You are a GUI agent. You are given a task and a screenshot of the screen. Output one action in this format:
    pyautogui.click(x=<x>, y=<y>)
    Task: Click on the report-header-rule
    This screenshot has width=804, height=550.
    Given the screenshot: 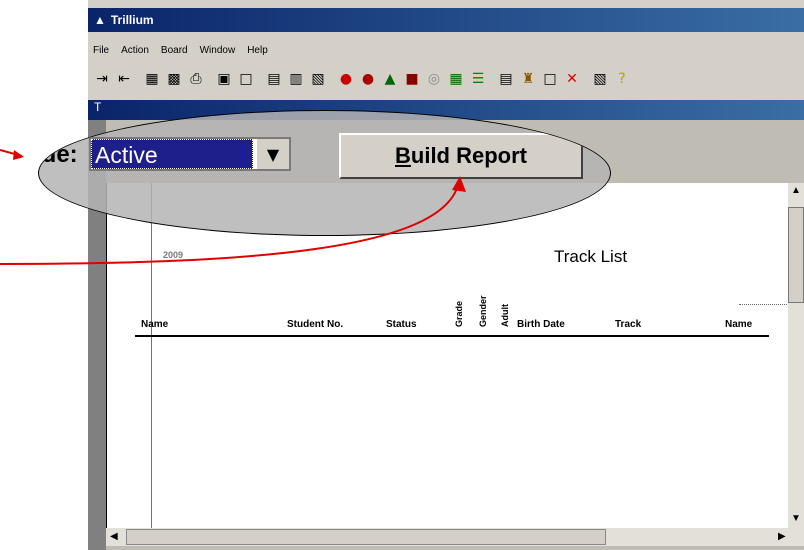 What is the action you would take?
    pyautogui.click(x=452, y=336)
    